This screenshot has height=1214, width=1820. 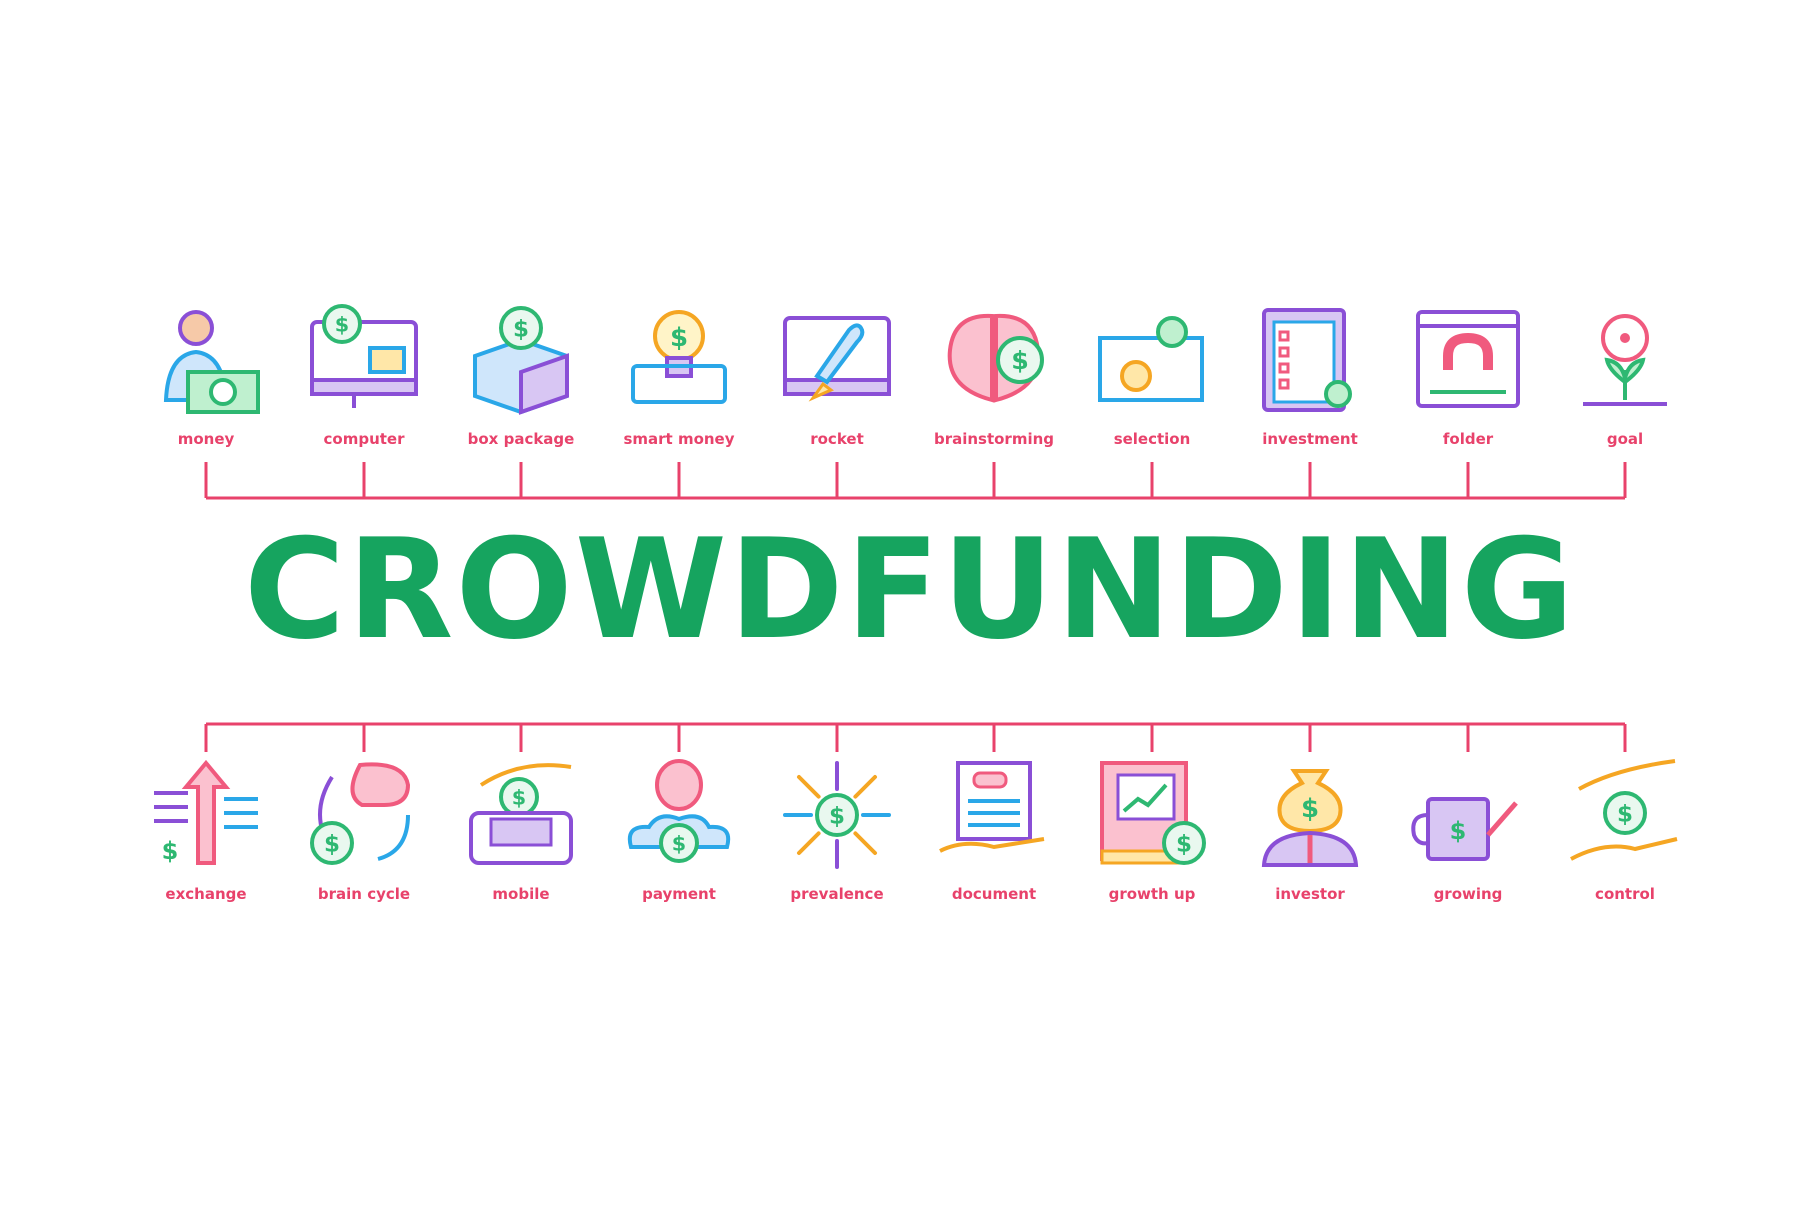 I want to click on target-gear-icon, so click(x=1151, y=359).